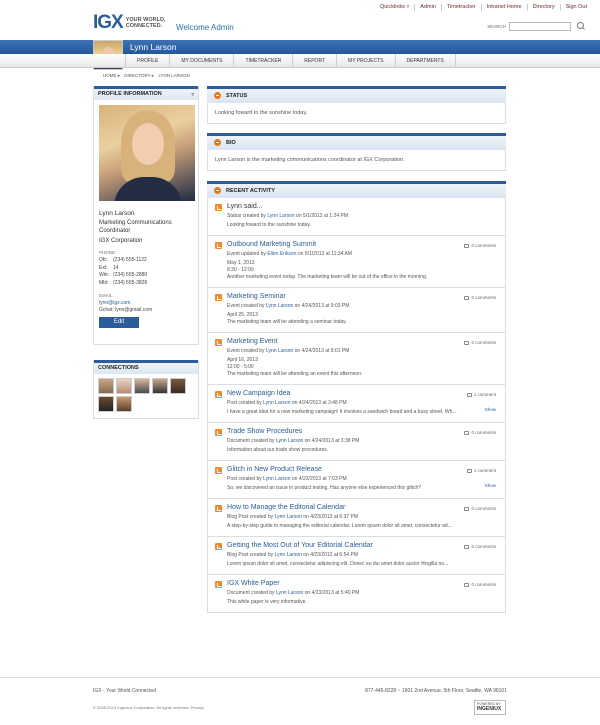 This screenshot has width=600, height=725. I want to click on profile-panel-header: PROFILE INFORMATION ▿, so click(146, 93).